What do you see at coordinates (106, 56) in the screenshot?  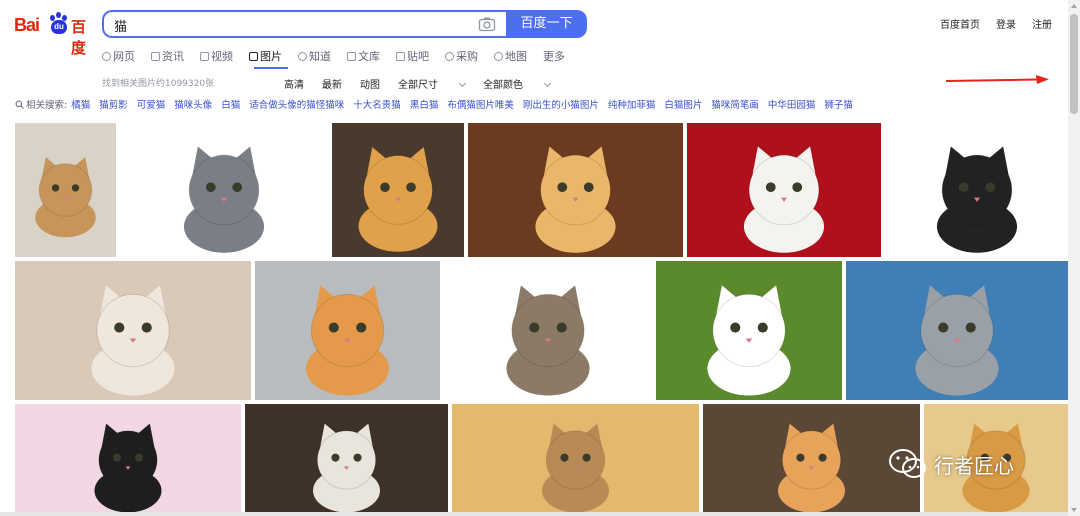 I see `search-icon` at bounding box center [106, 56].